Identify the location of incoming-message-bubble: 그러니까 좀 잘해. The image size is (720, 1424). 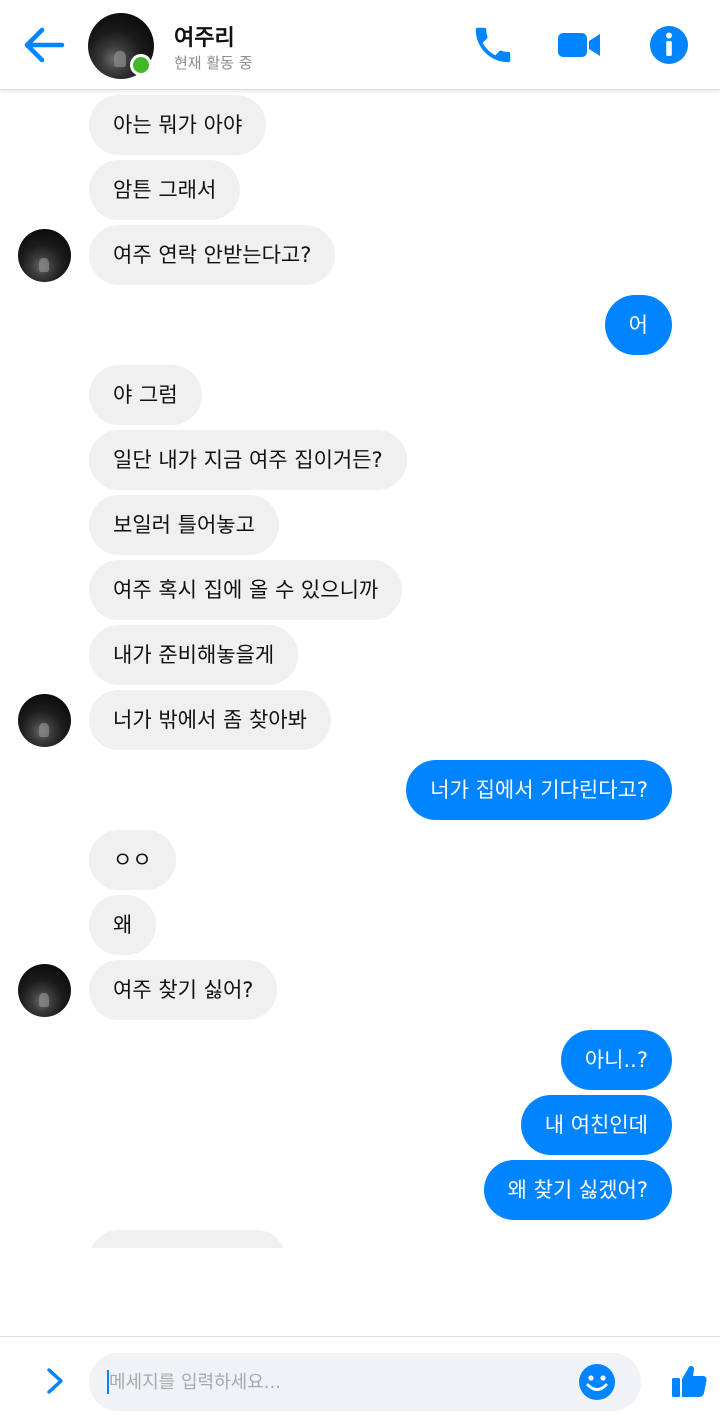
(187, 1239).